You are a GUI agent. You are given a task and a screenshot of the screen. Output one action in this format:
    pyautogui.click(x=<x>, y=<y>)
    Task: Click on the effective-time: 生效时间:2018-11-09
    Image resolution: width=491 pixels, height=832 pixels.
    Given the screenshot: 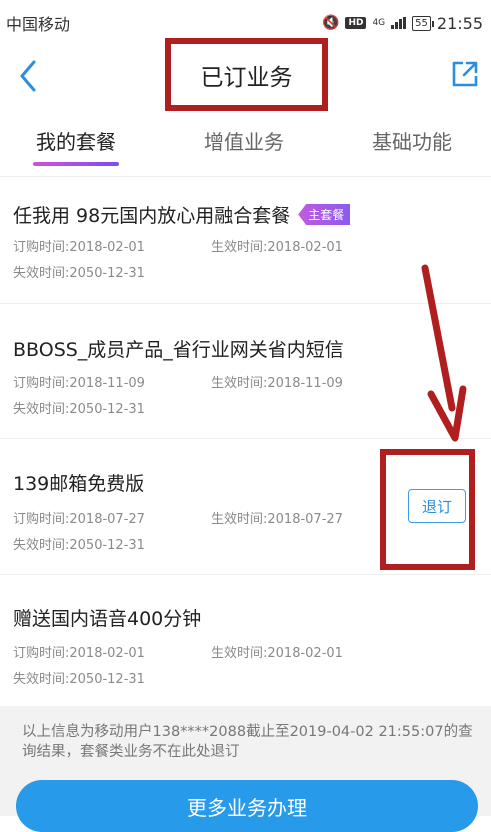 What is the action you would take?
    pyautogui.click(x=277, y=383)
    